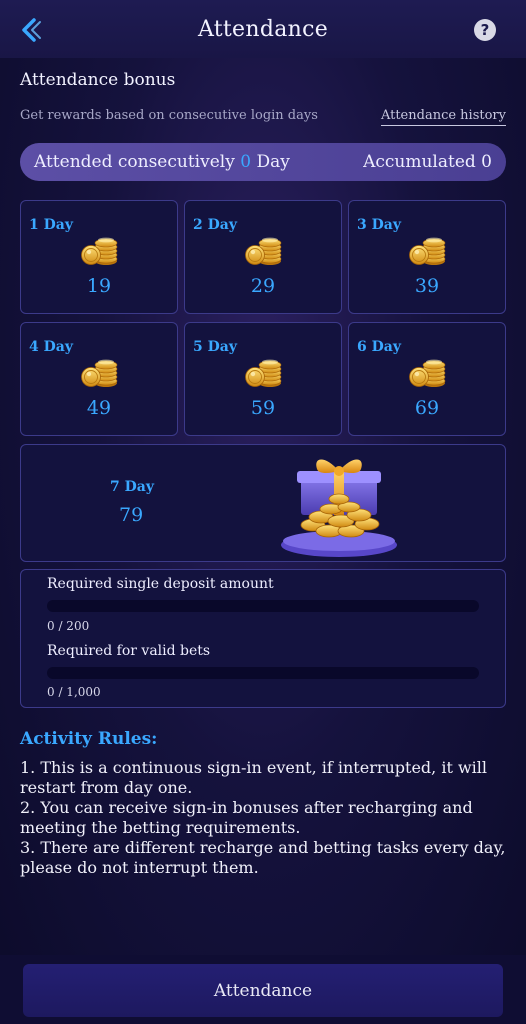 The width and height of the screenshot is (526, 1024). What do you see at coordinates (379, 225) in the screenshot?
I see `day-label: 3 Day` at bounding box center [379, 225].